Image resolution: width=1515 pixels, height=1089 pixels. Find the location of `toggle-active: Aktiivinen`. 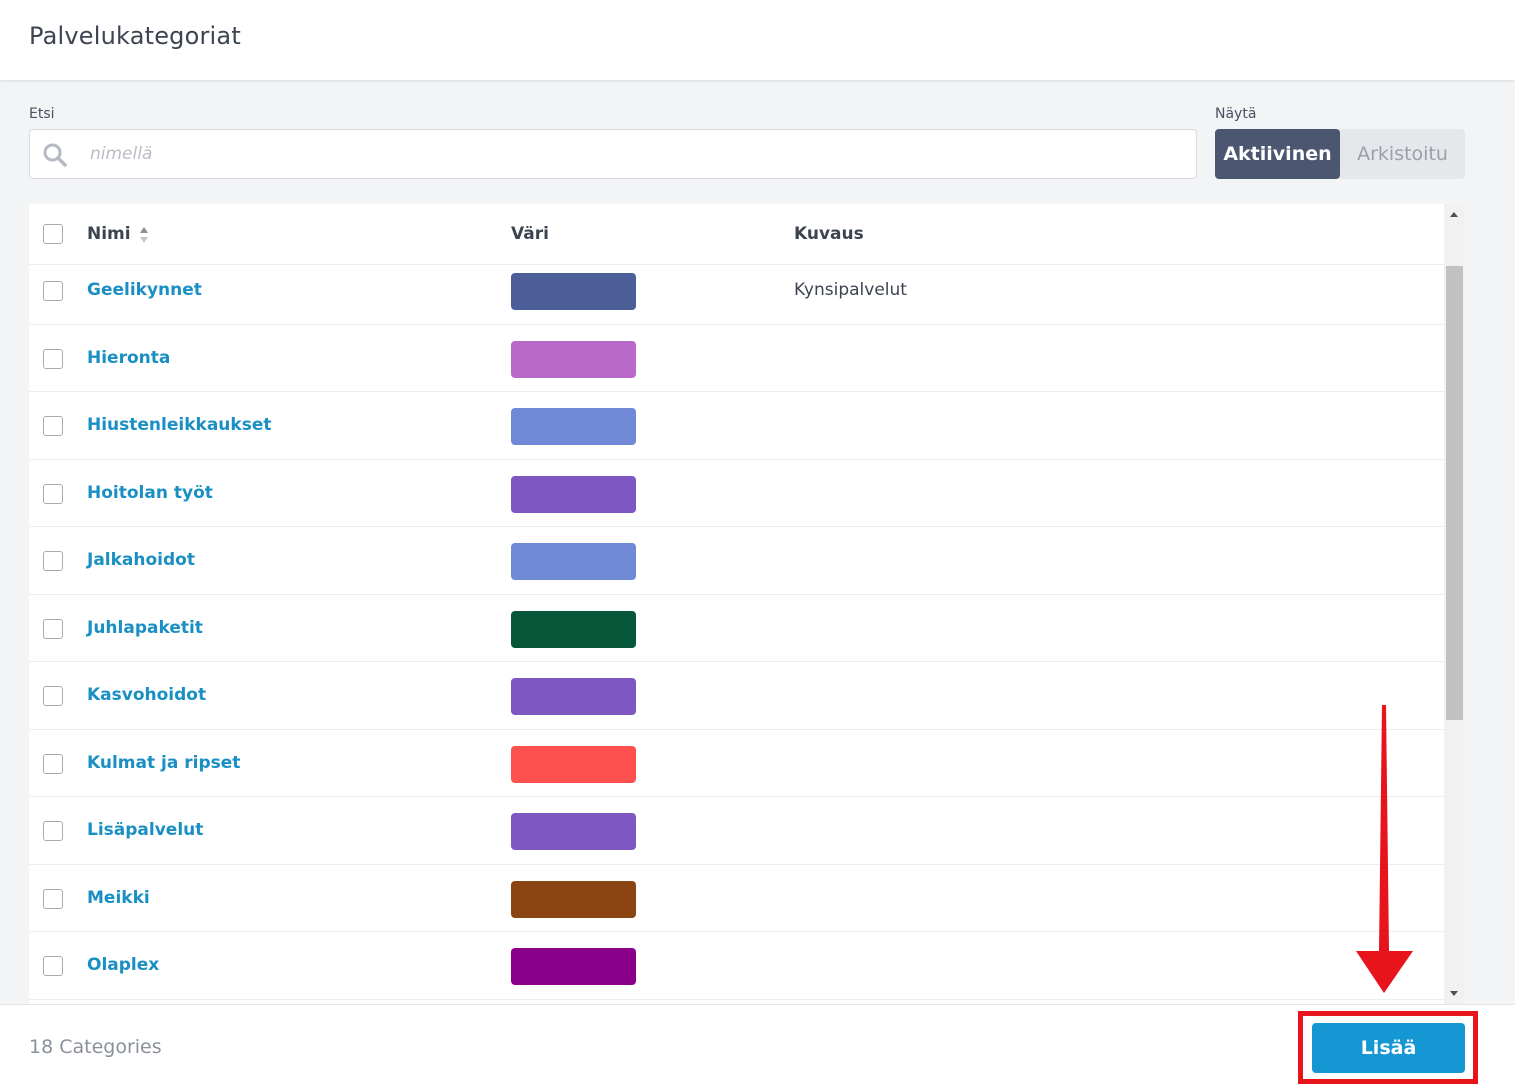

toggle-active: Aktiivinen is located at coordinates (1277, 154).